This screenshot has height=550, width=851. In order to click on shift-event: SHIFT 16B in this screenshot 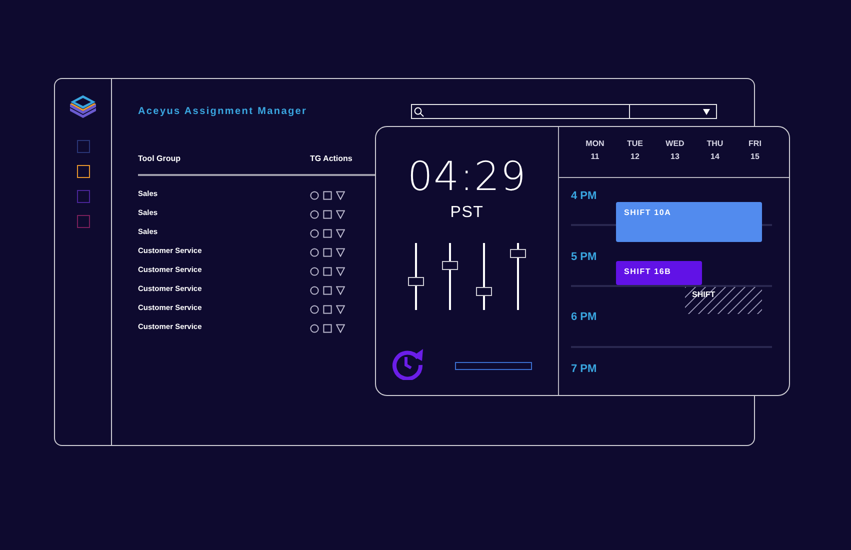, I will do `click(659, 273)`.